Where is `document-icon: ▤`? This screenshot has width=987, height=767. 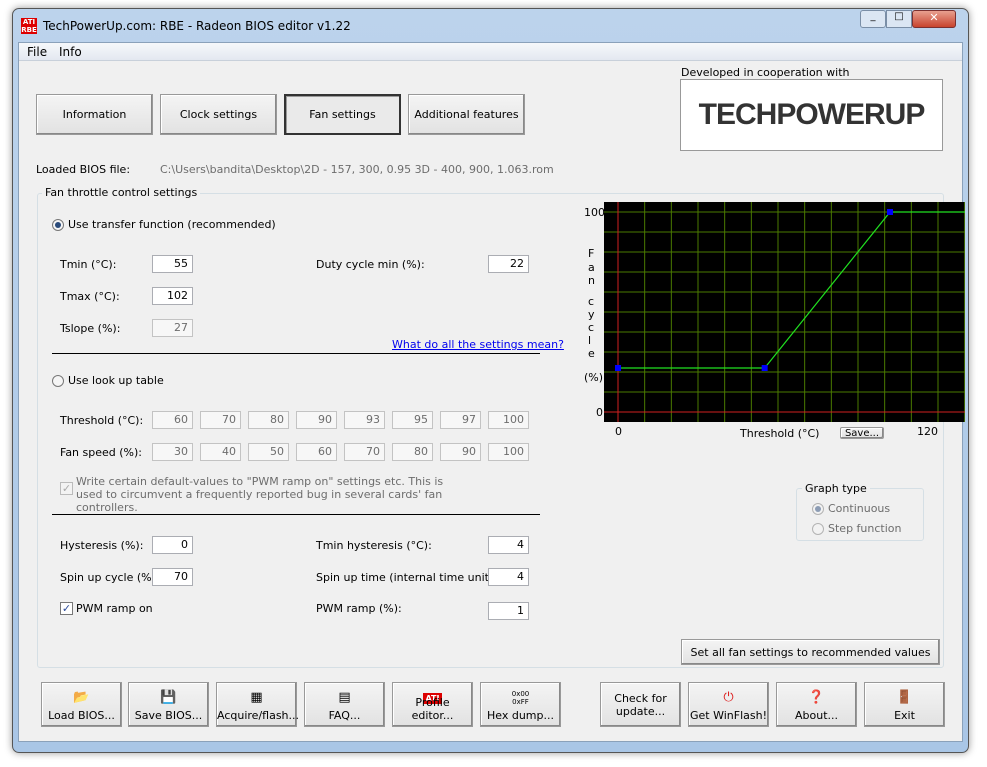
document-icon: ▤ is located at coordinates (344, 697).